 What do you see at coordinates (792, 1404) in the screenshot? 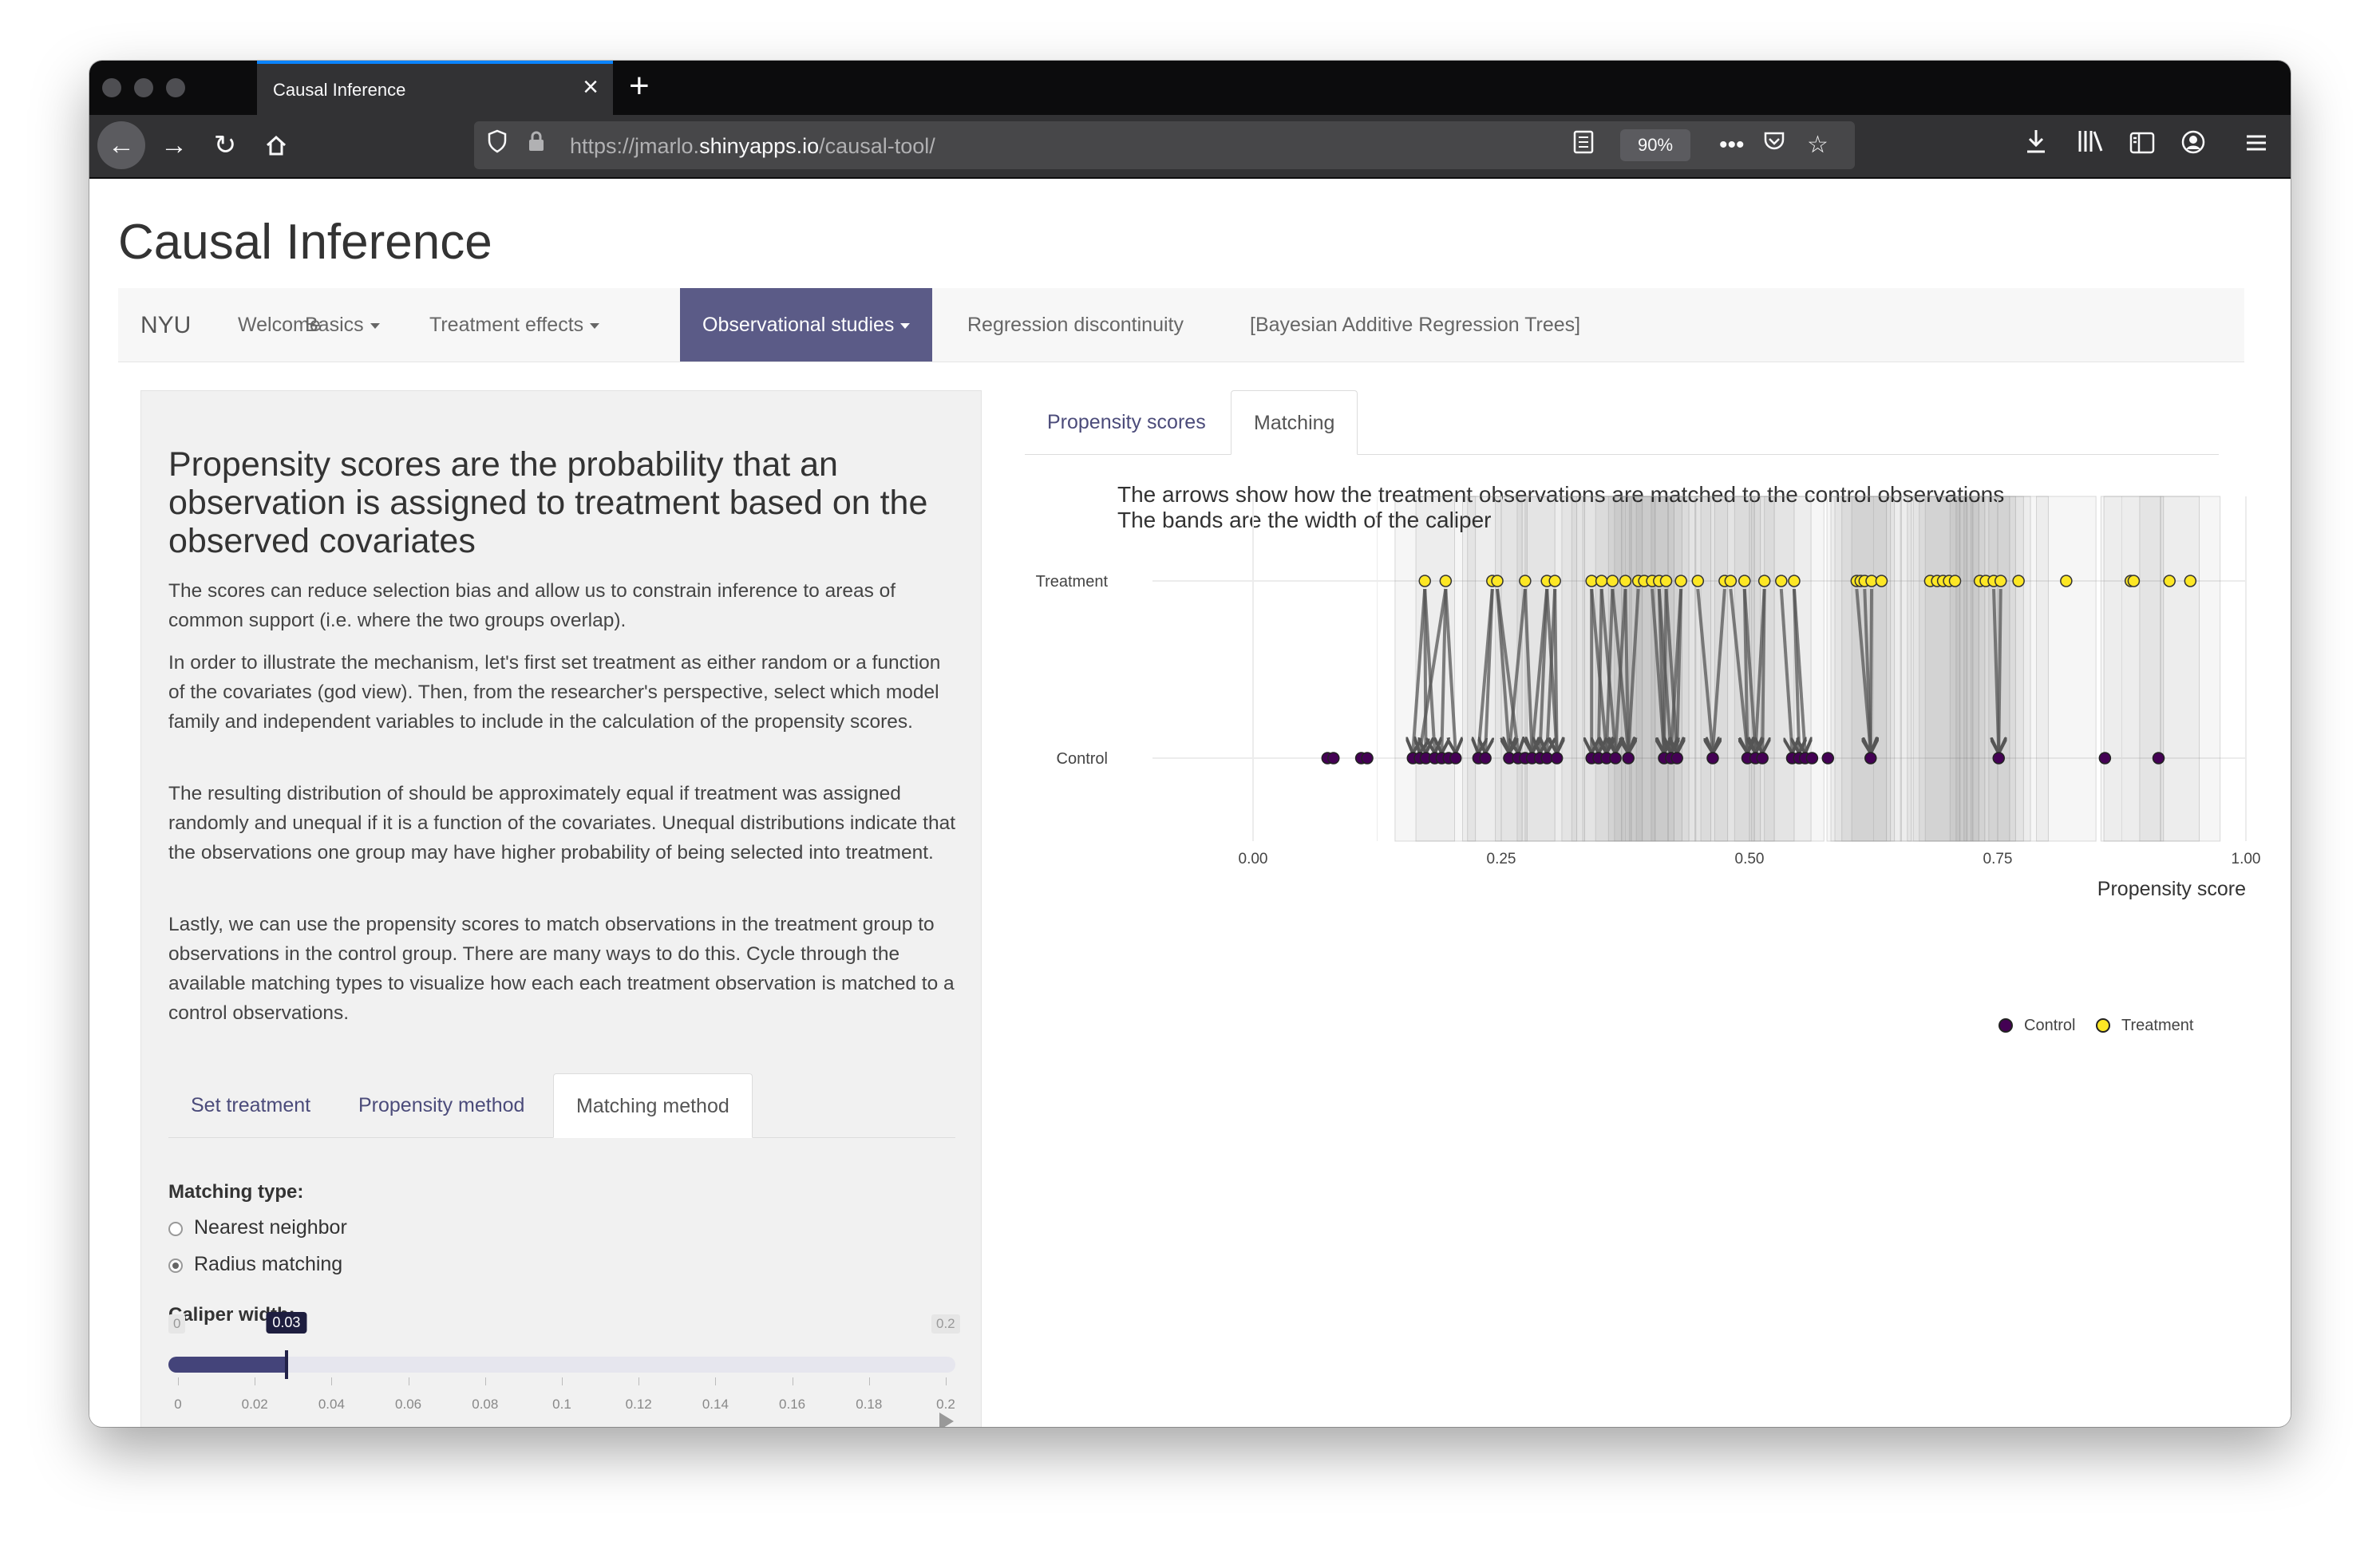
I see `slider-tick-label: 0.16` at bounding box center [792, 1404].